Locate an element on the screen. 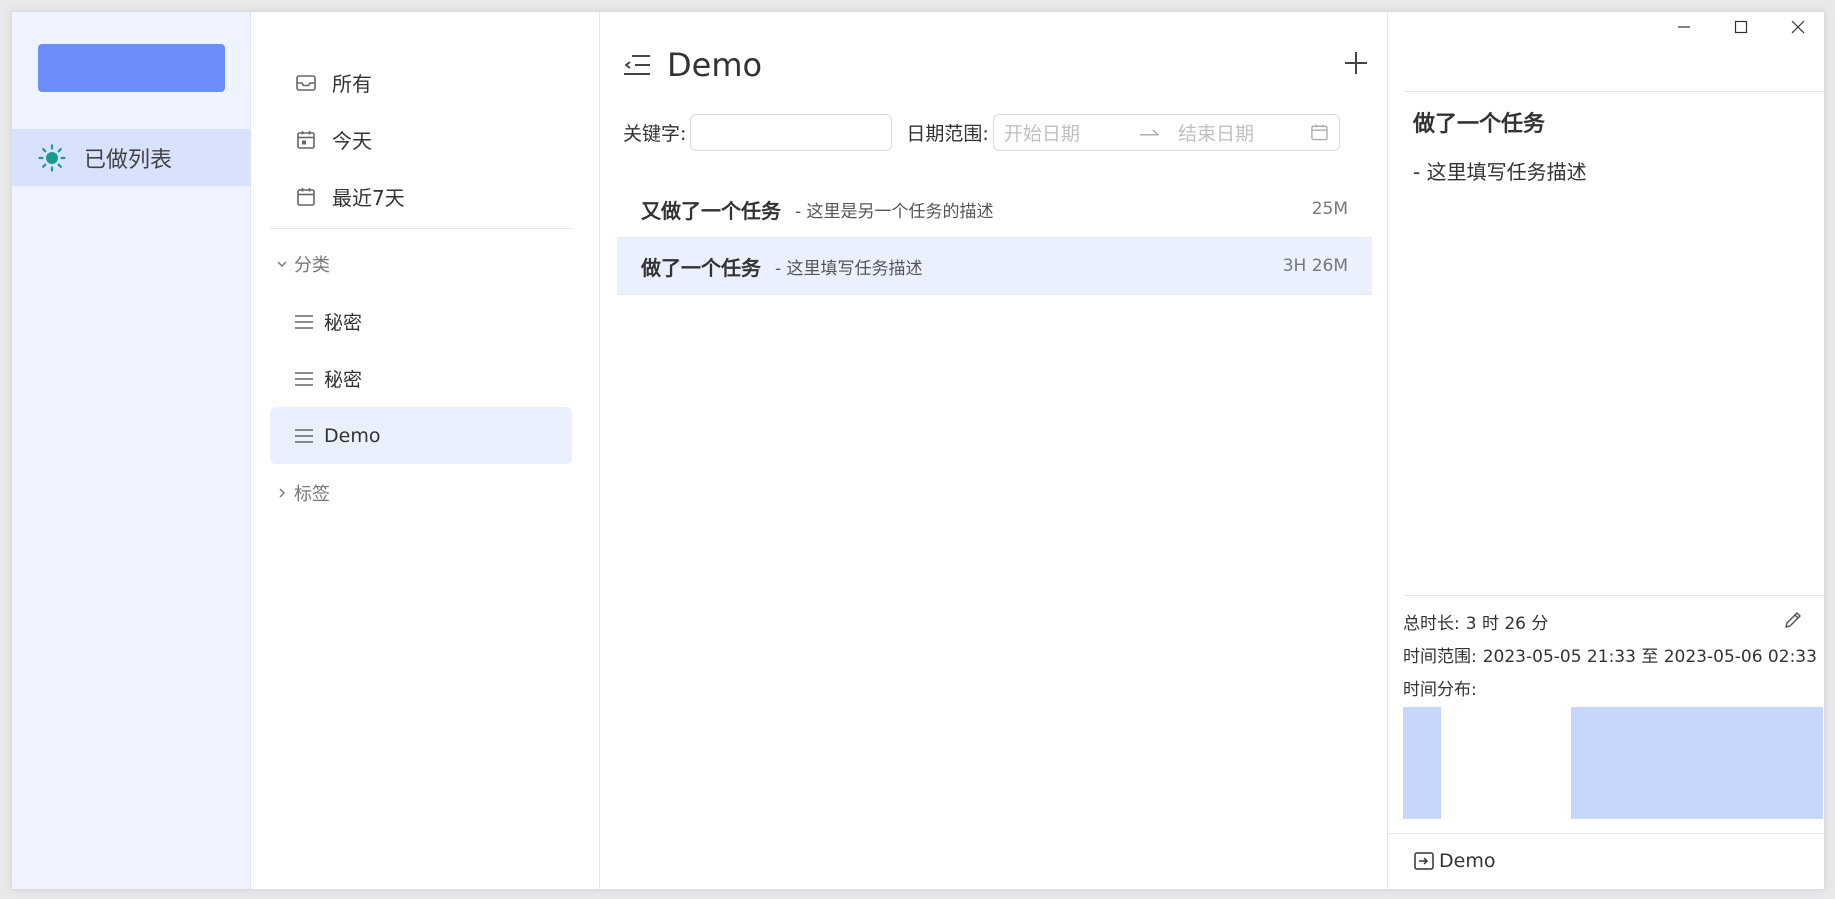 The image size is (1835, 899). task-title: 又做了一个任务 is located at coordinates (711, 210).